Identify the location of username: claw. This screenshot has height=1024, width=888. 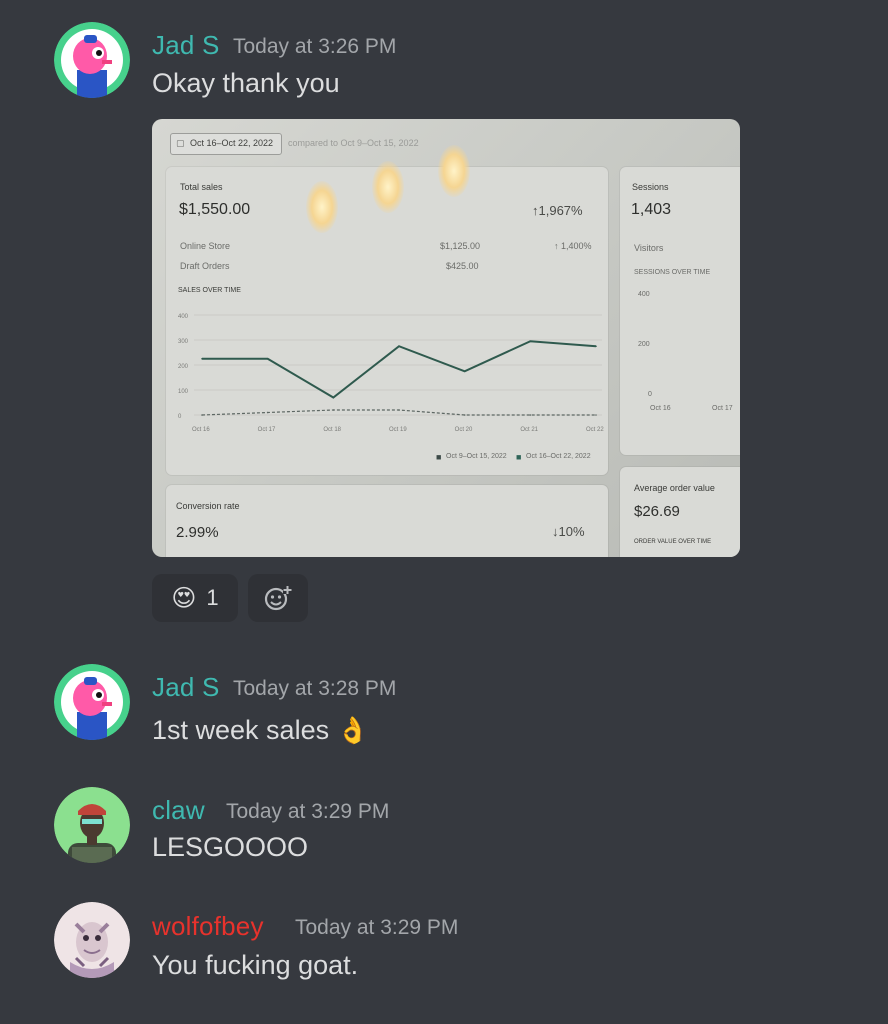
(178, 810).